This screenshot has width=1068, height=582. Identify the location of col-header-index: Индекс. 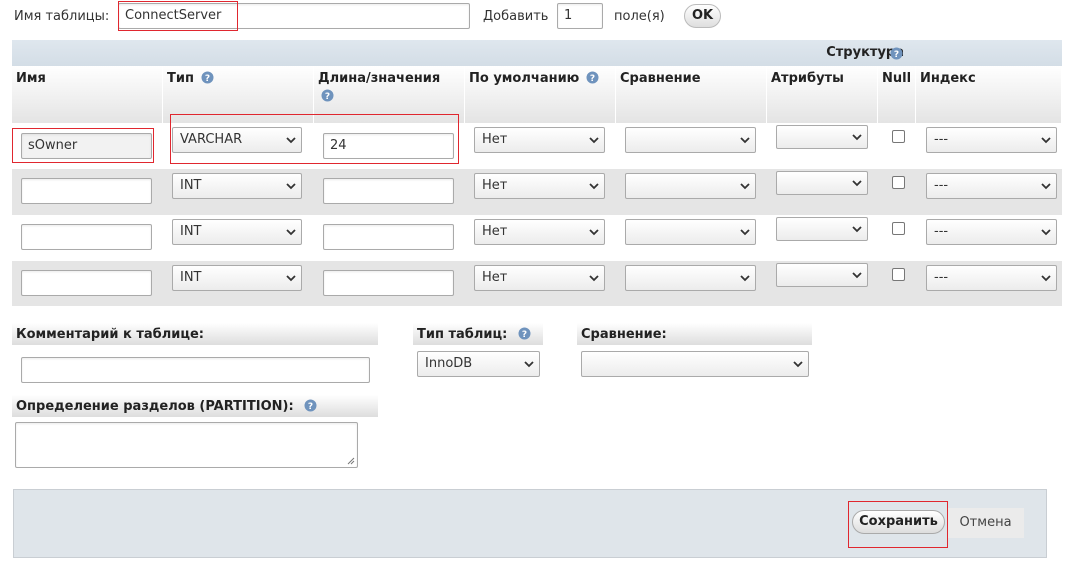
(989, 94).